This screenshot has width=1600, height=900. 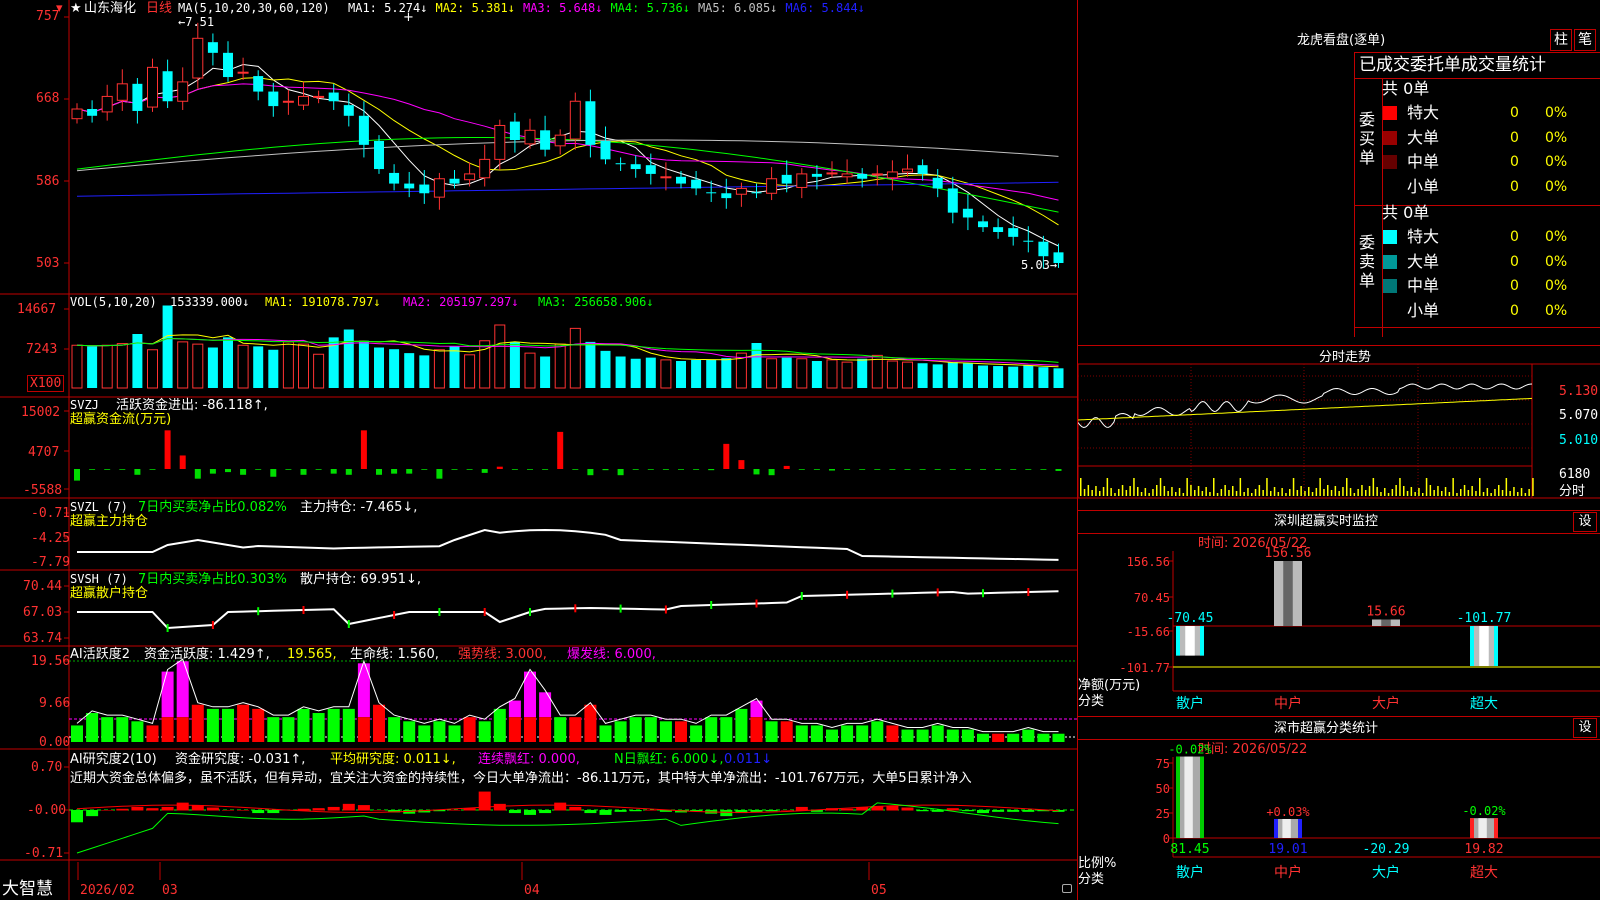 What do you see at coordinates (1486, 65) in the screenshot?
I see `tab-volume: 成交量` at bounding box center [1486, 65].